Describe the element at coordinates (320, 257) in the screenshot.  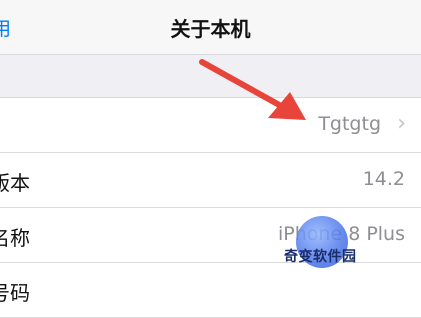
I see `watermark-text: 奇变软件园` at that location.